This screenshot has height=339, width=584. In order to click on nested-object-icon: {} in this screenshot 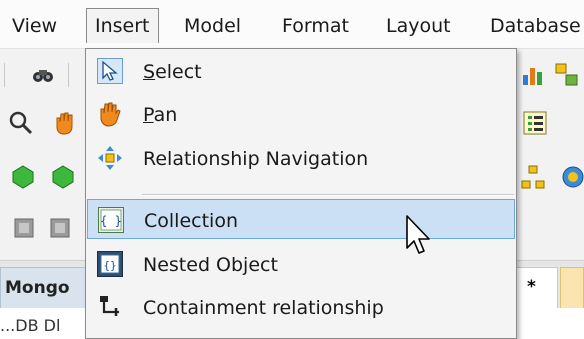, I will do `click(110, 264)`.